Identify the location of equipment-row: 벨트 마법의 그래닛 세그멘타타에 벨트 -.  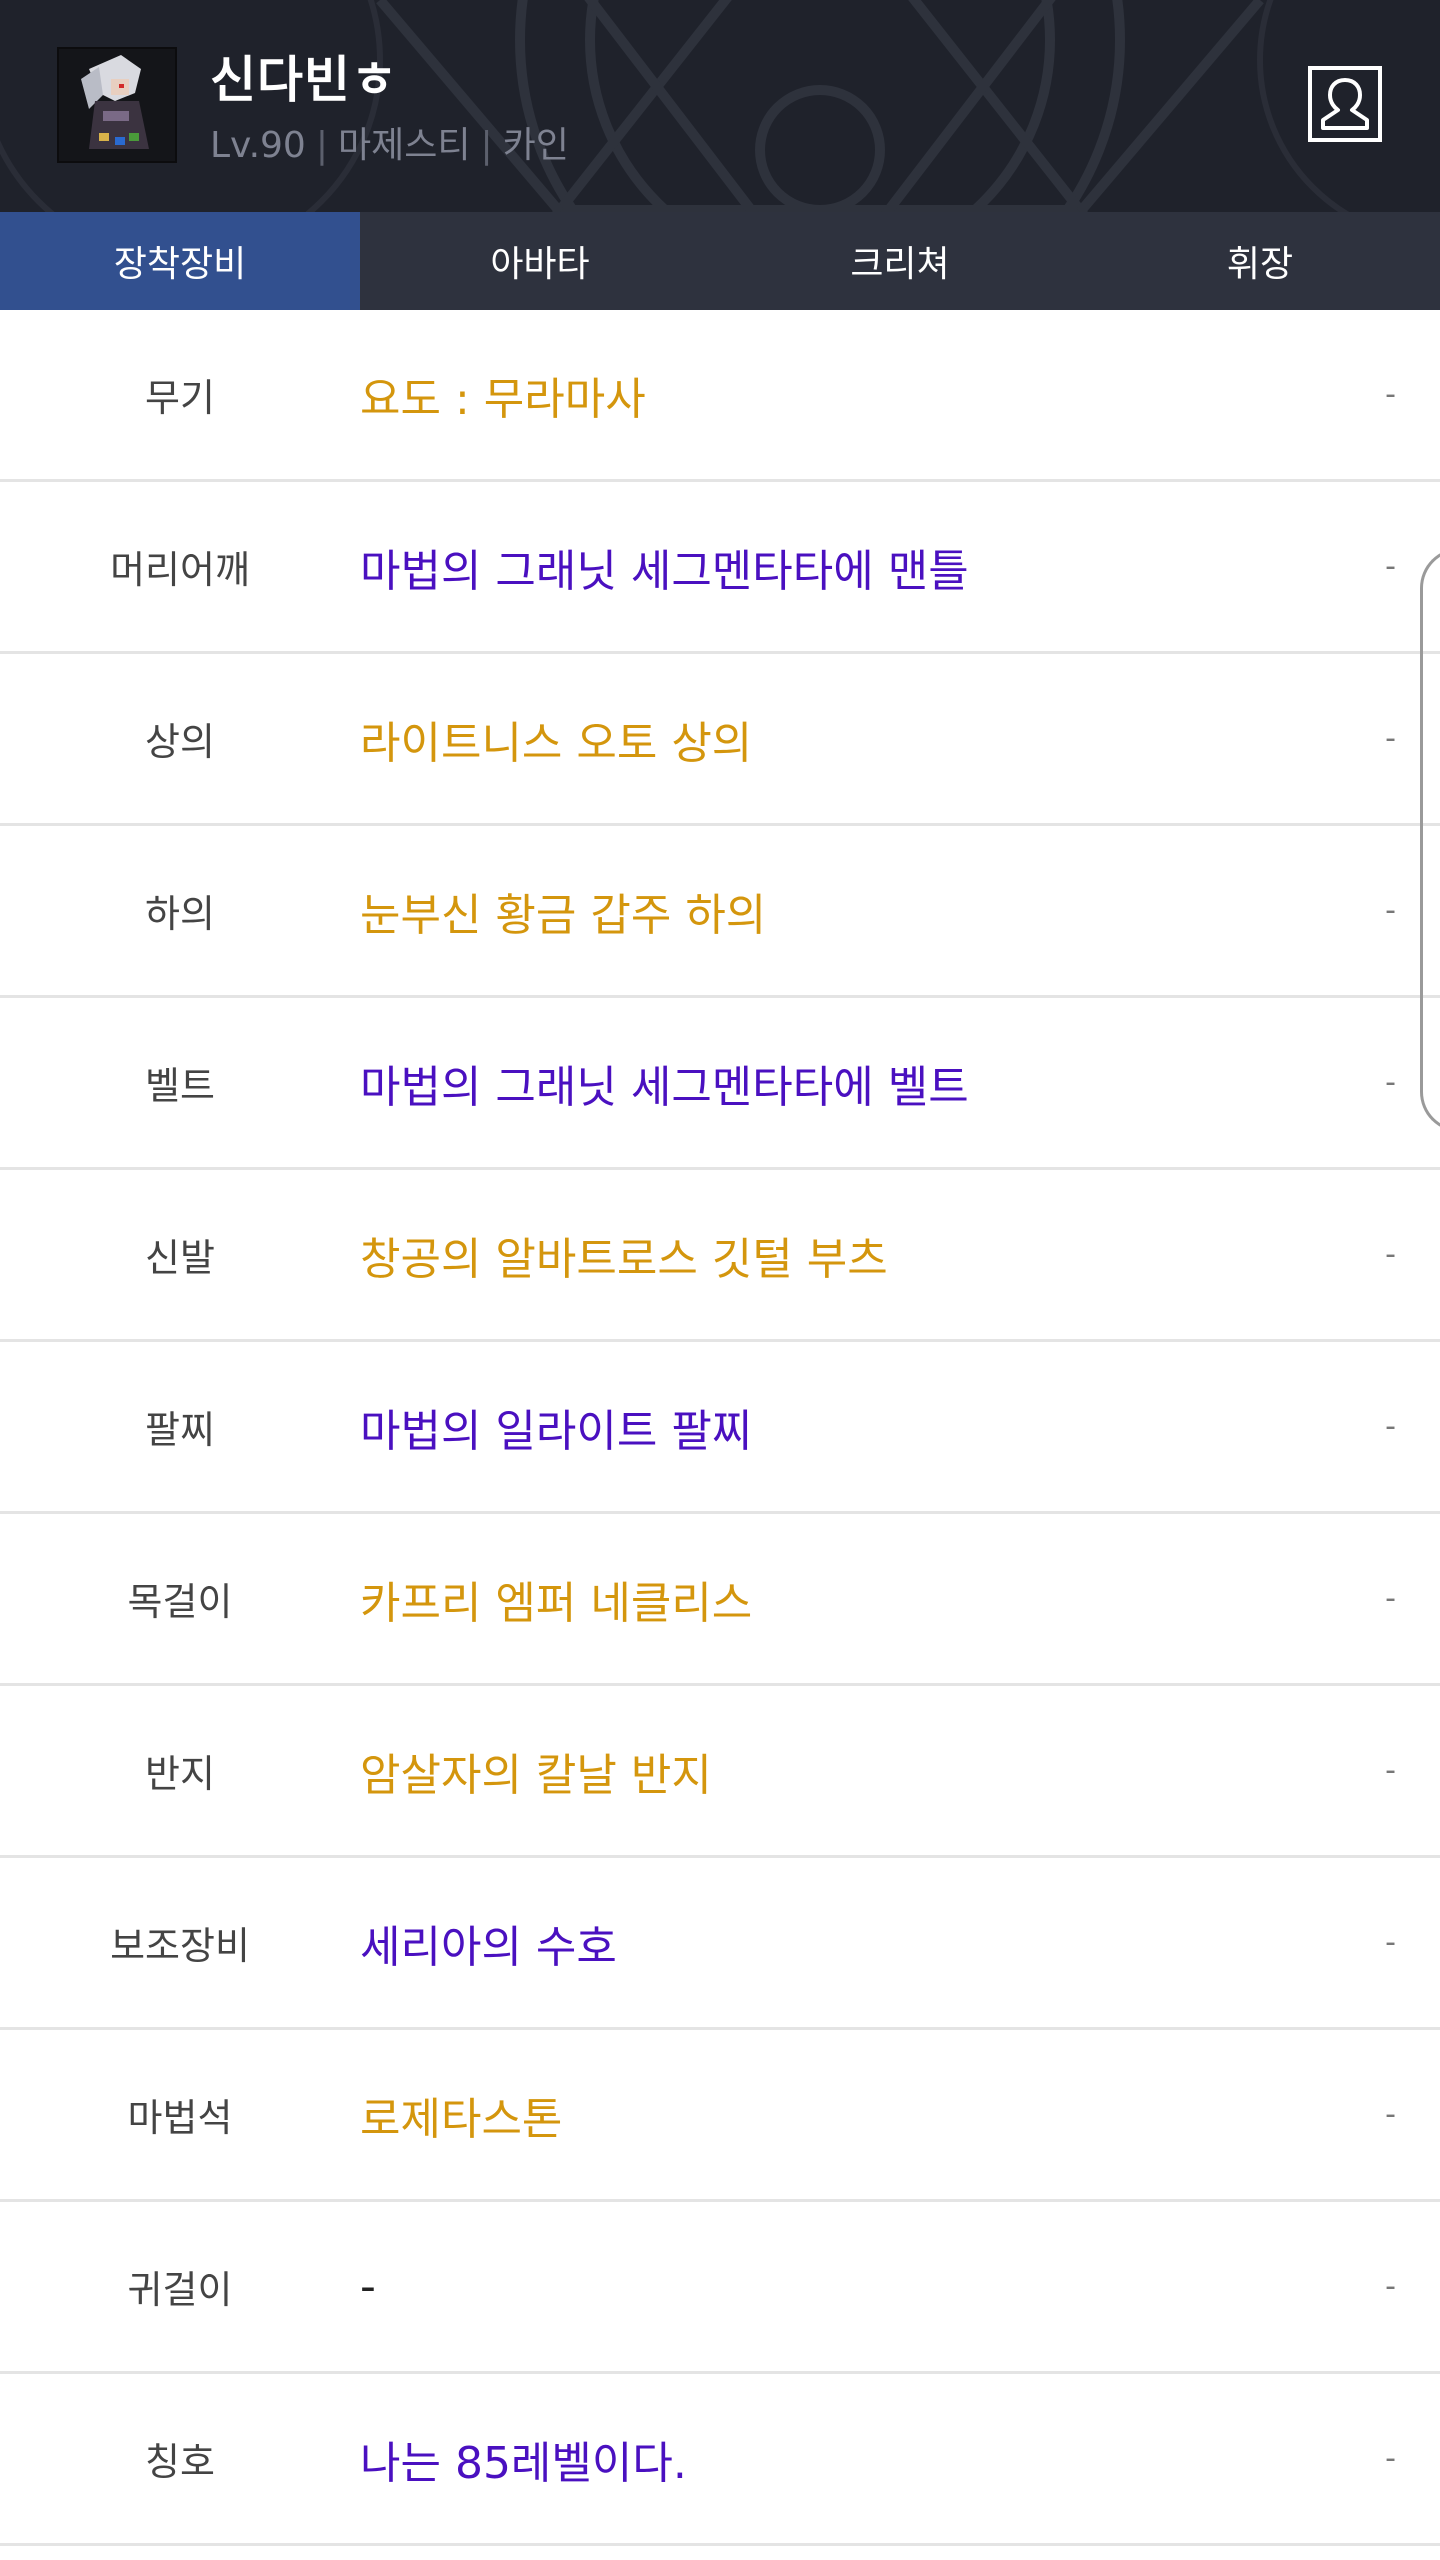
(720, 1084).